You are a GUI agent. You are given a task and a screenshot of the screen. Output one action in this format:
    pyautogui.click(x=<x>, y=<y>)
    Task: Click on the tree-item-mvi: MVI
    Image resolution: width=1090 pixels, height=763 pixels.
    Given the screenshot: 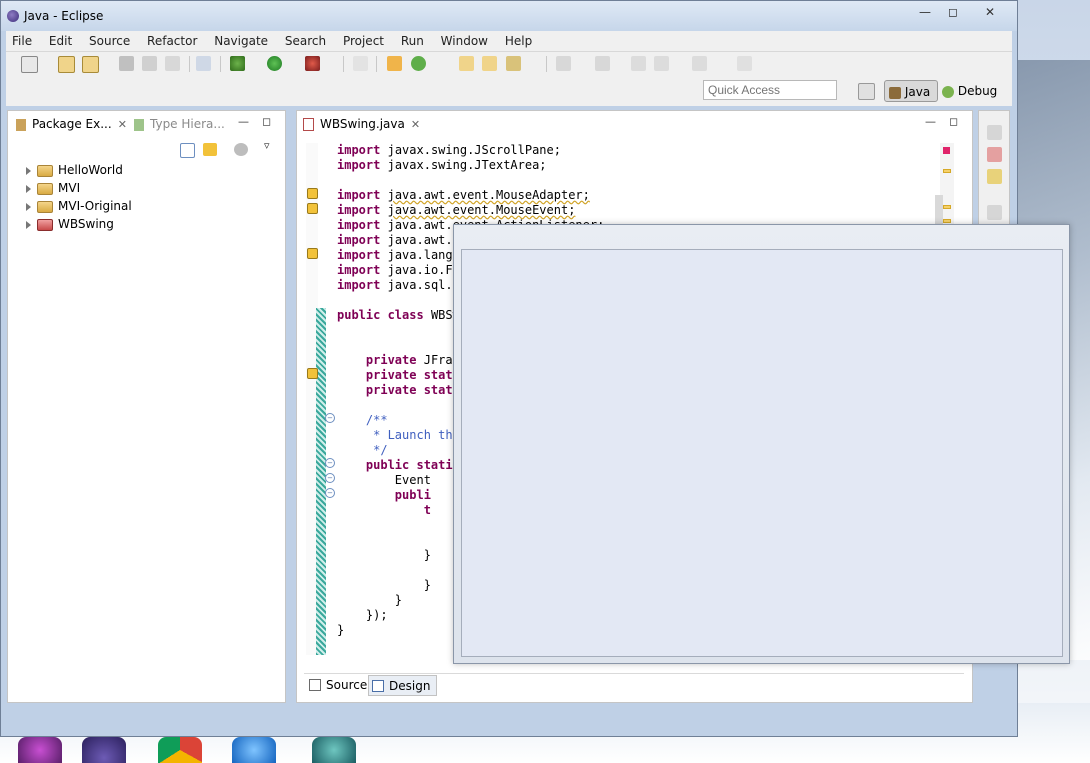 What is the action you would take?
    pyautogui.click(x=53, y=188)
    